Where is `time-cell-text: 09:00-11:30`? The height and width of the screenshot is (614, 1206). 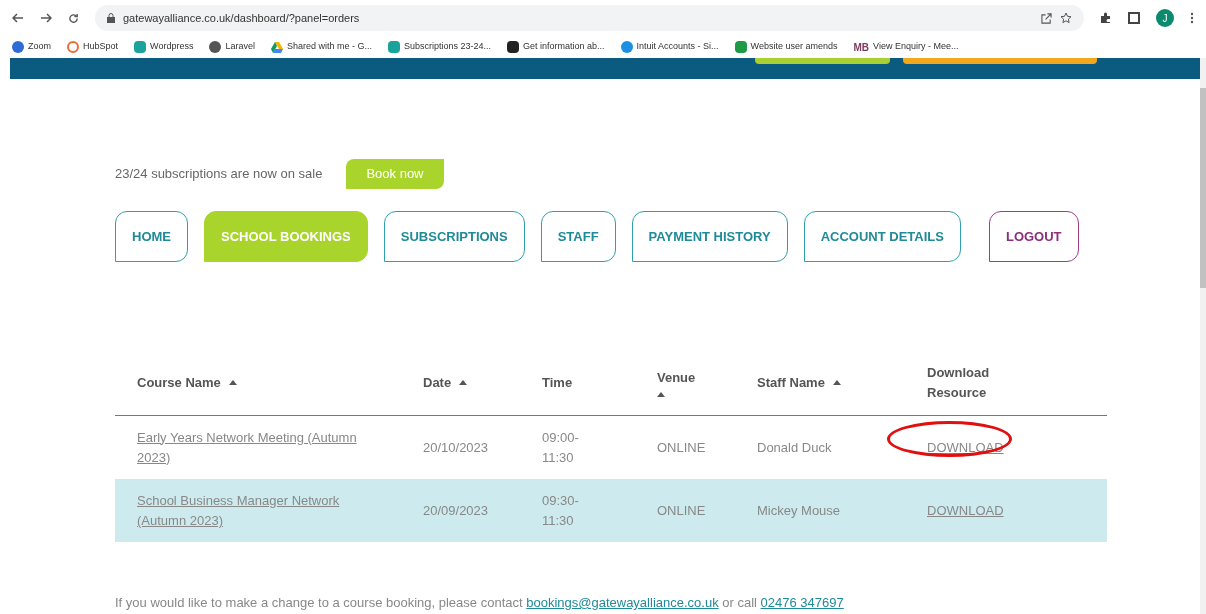
time-cell-text: 09:00-11:30 is located at coordinates (561, 447).